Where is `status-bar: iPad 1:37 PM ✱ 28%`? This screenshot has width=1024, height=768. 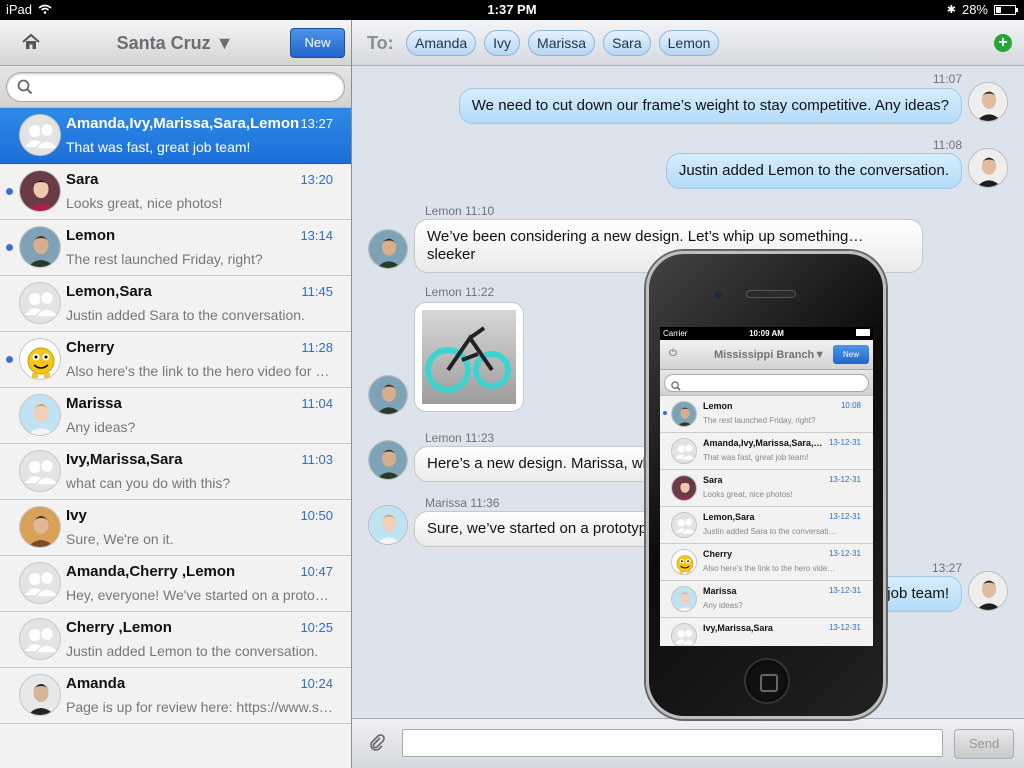
status-bar: iPad 1:37 PM ✱ 28% is located at coordinates (512, 10).